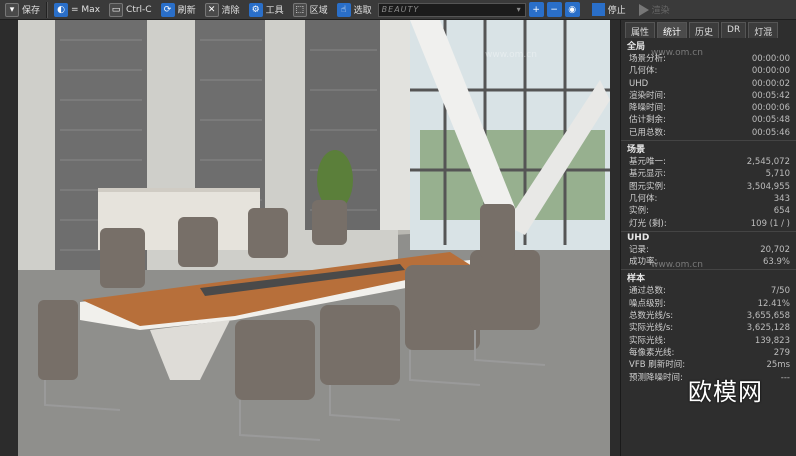  I want to click on stat-value: 279, so click(781, 352).